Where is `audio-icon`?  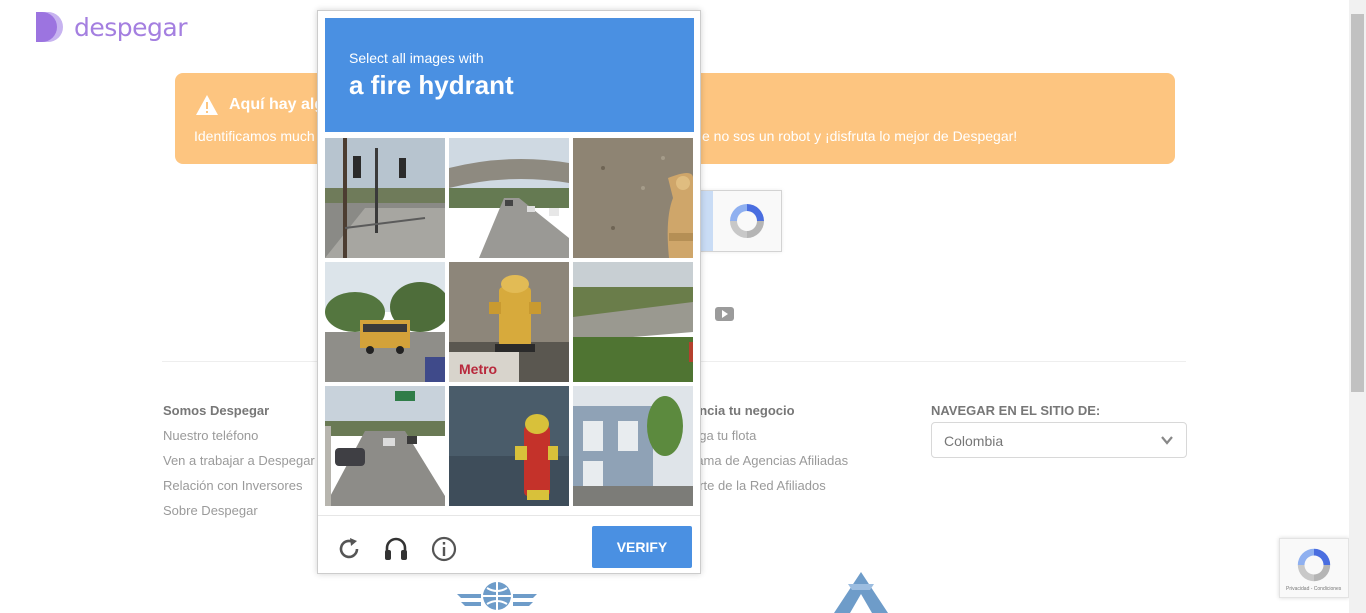
audio-icon is located at coordinates (396, 549).